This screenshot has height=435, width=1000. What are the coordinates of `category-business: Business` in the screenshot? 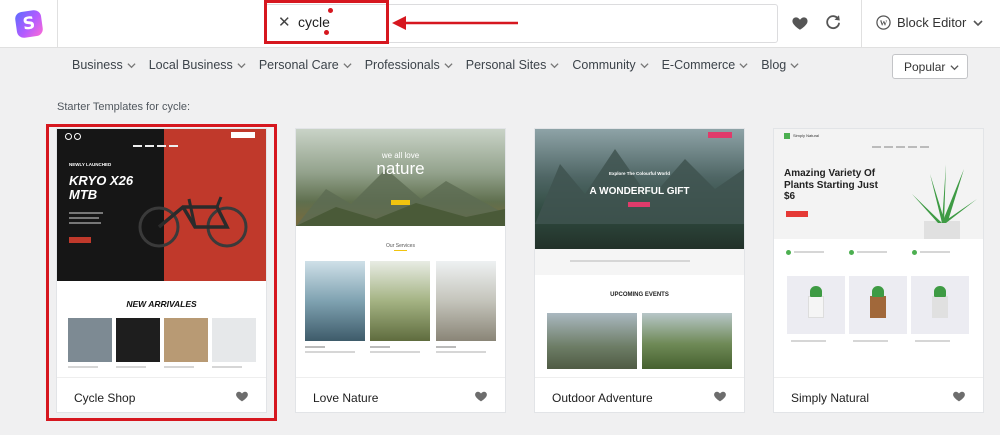 It's located at (104, 65).